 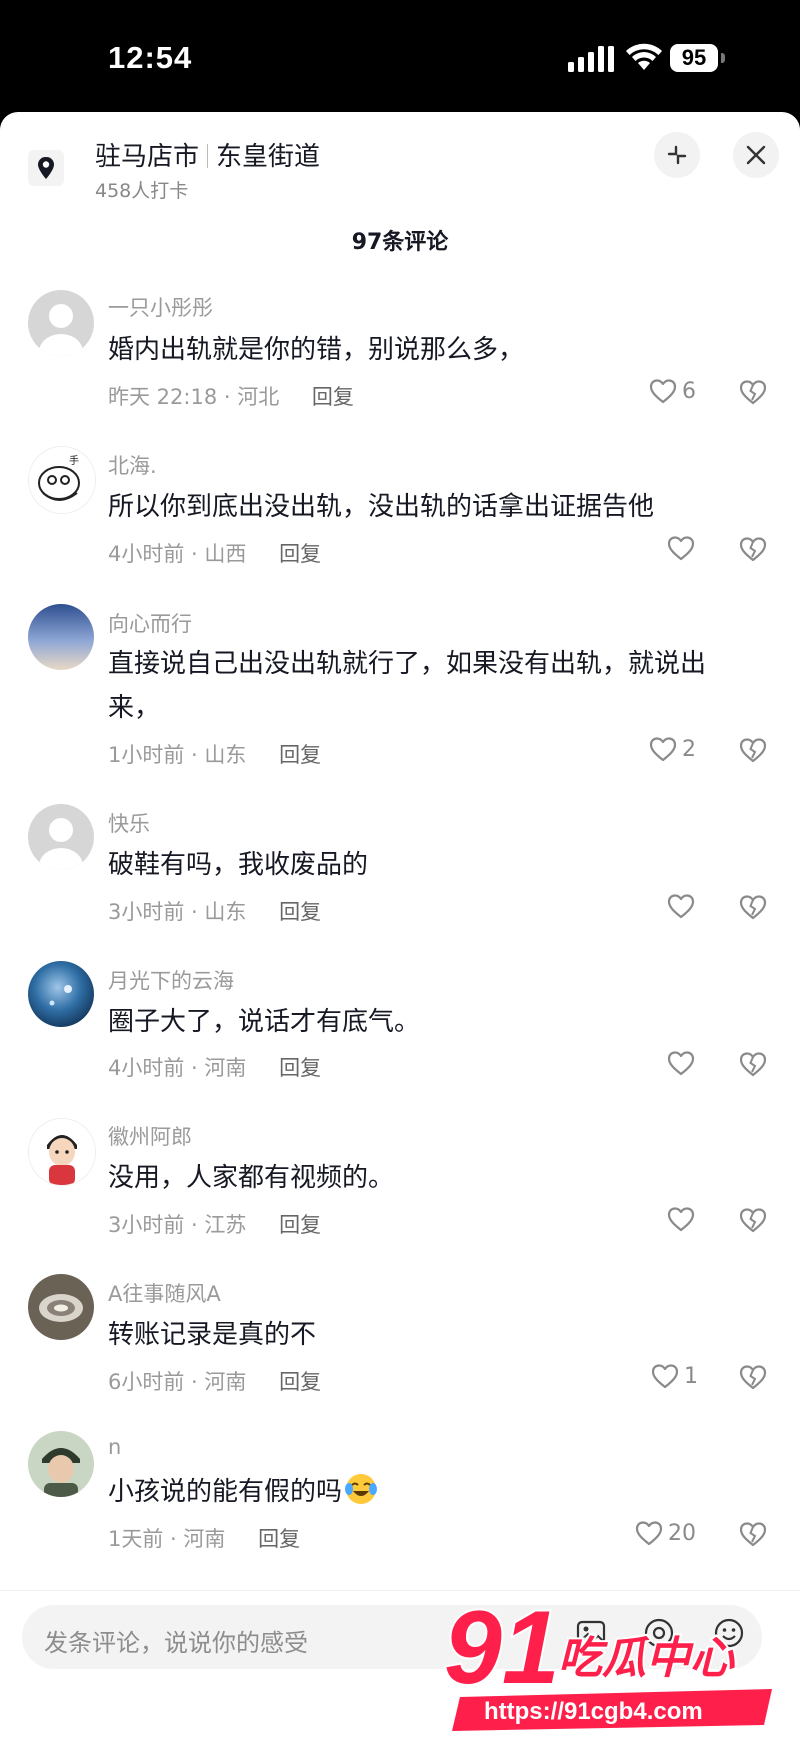 I want to click on comment-meta: 4小时前 · 山西 回复, so click(x=215, y=554).